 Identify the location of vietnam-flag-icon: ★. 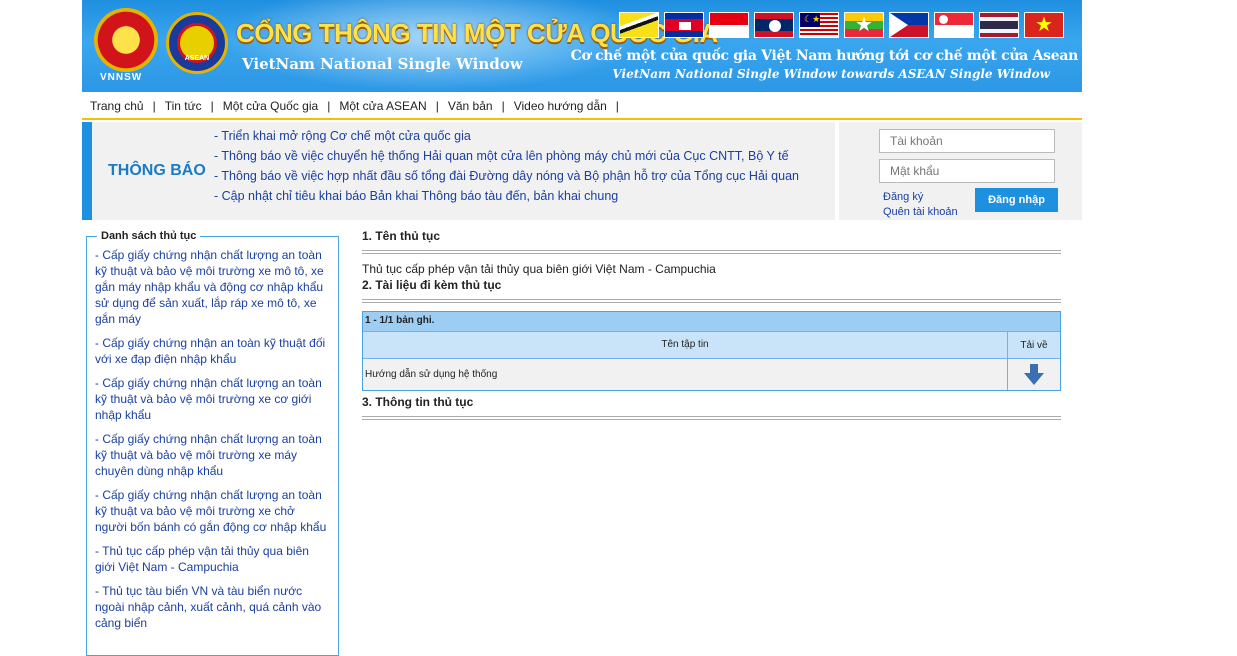
(1044, 25).